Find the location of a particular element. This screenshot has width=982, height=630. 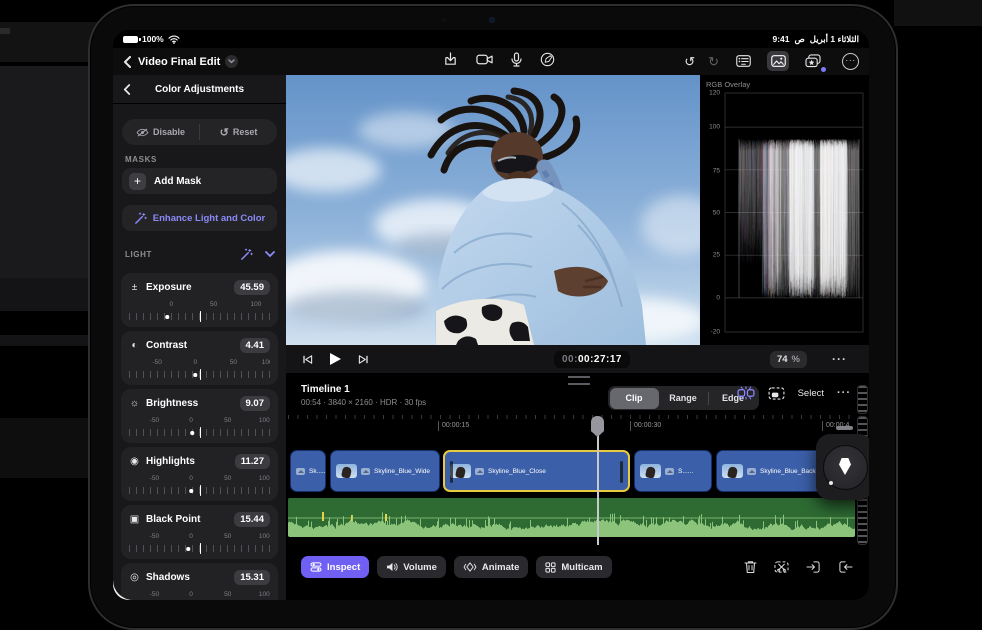

track-height-slider is located at coordinates (862, 399).